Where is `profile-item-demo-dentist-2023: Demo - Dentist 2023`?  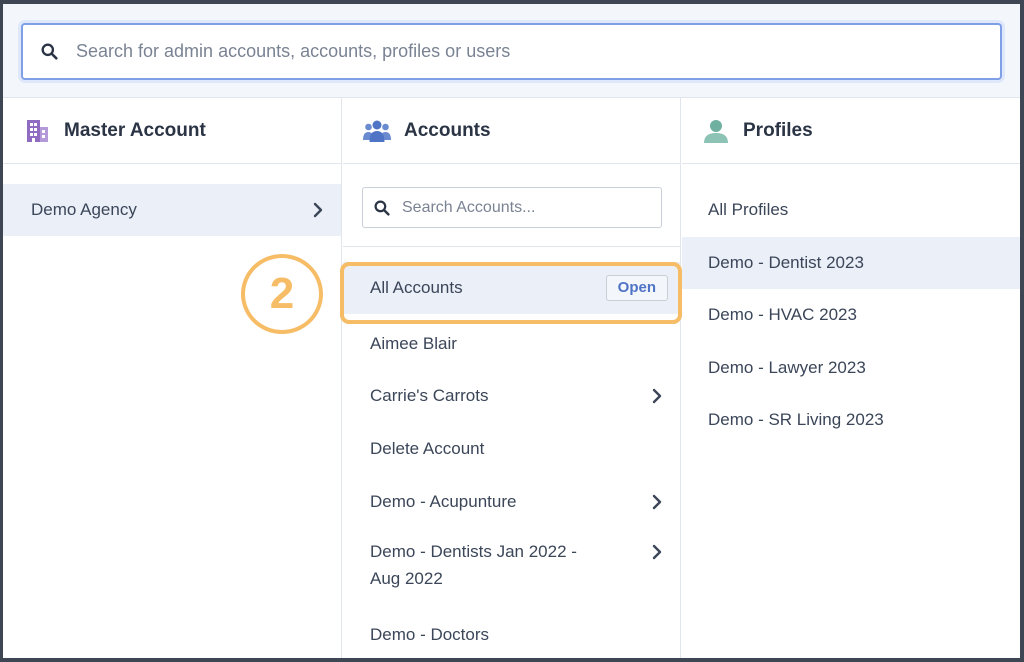 profile-item-demo-dentist-2023: Demo - Dentist 2023 is located at coordinates (851, 263).